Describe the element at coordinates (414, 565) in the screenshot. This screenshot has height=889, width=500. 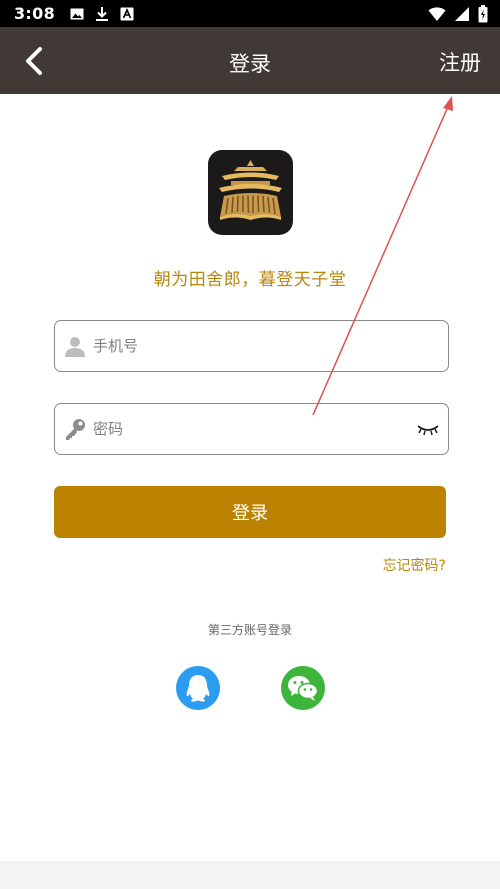
I see `forgot-password-link: 忘记密码?` at that location.